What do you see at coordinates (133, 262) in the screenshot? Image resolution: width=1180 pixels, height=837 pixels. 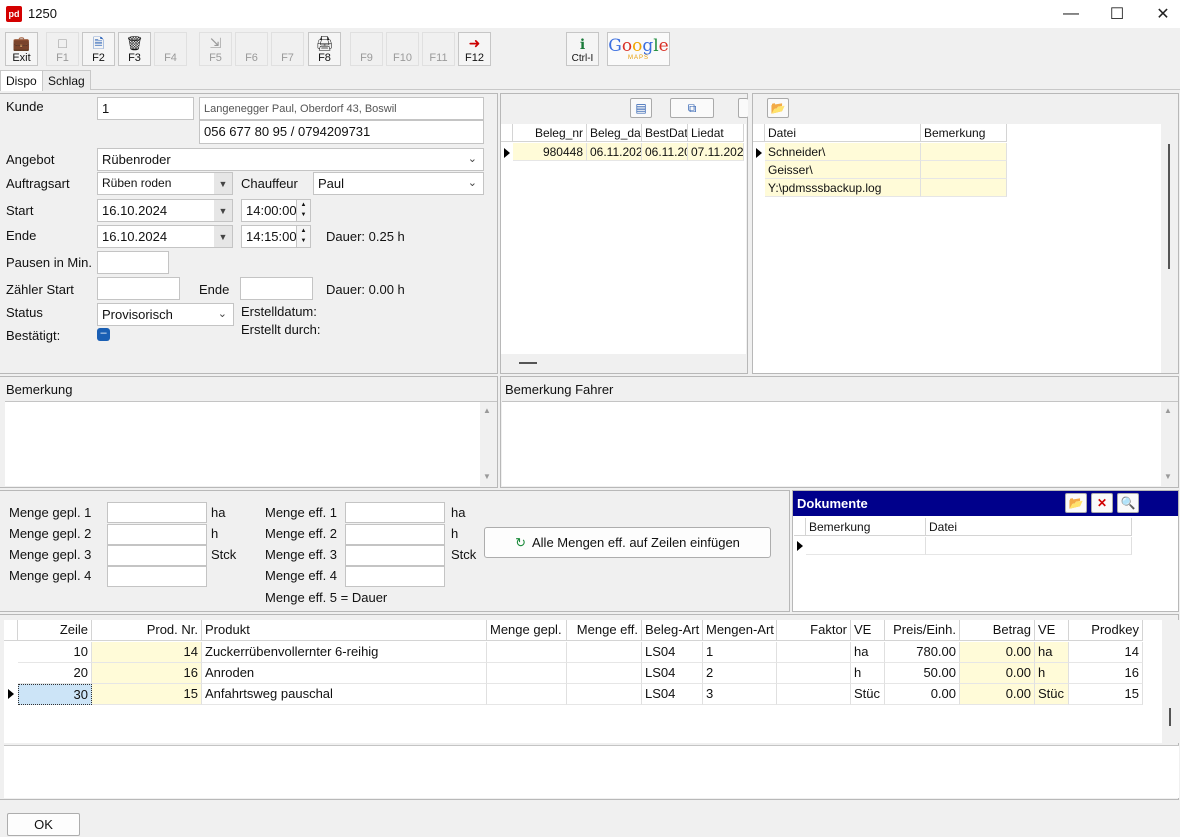 I see `pausen-input` at bounding box center [133, 262].